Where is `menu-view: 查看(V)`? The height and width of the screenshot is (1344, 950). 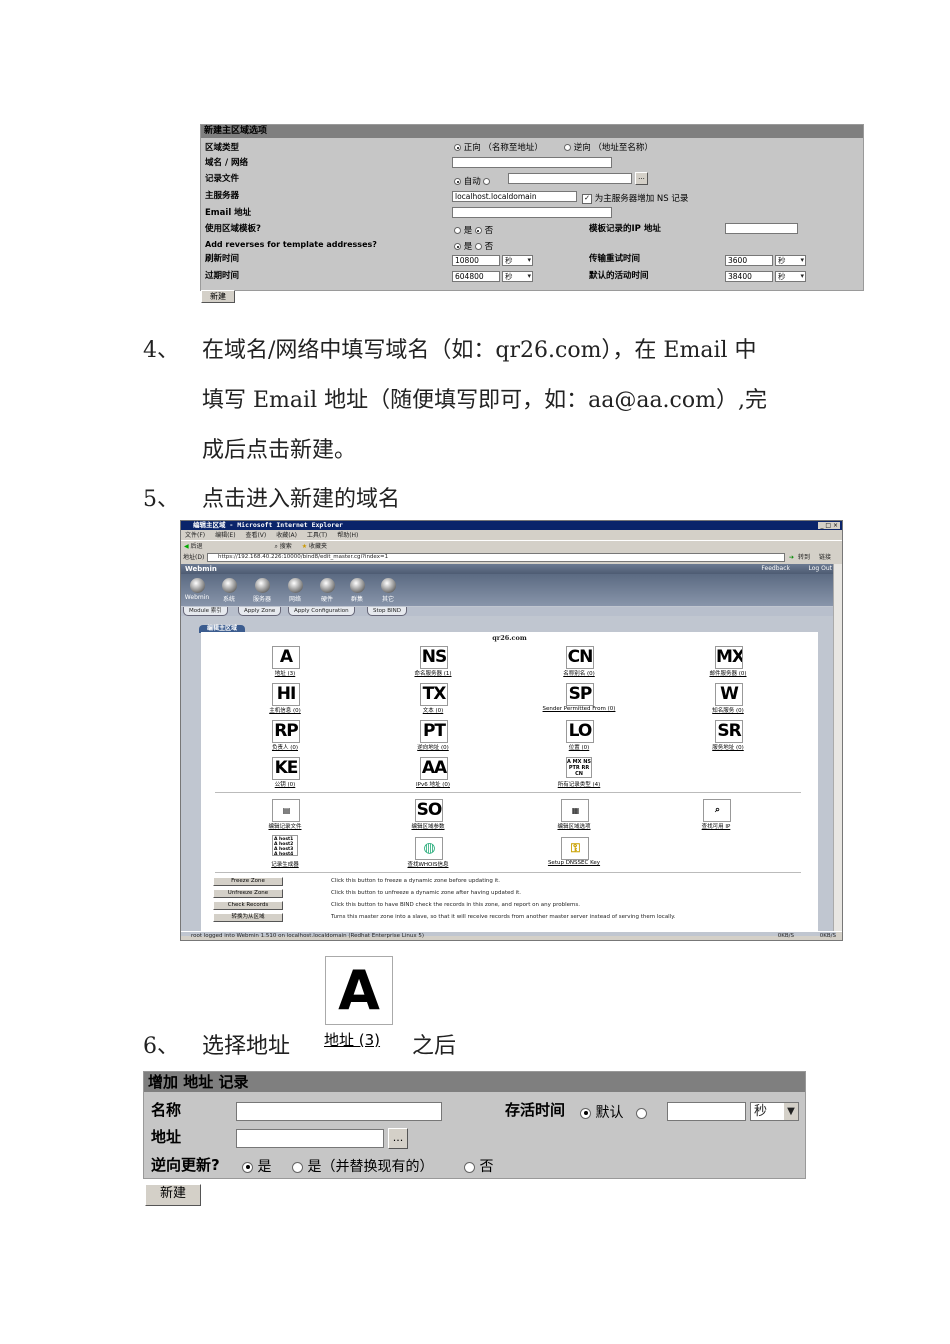 menu-view: 查看(V) is located at coordinates (255, 535).